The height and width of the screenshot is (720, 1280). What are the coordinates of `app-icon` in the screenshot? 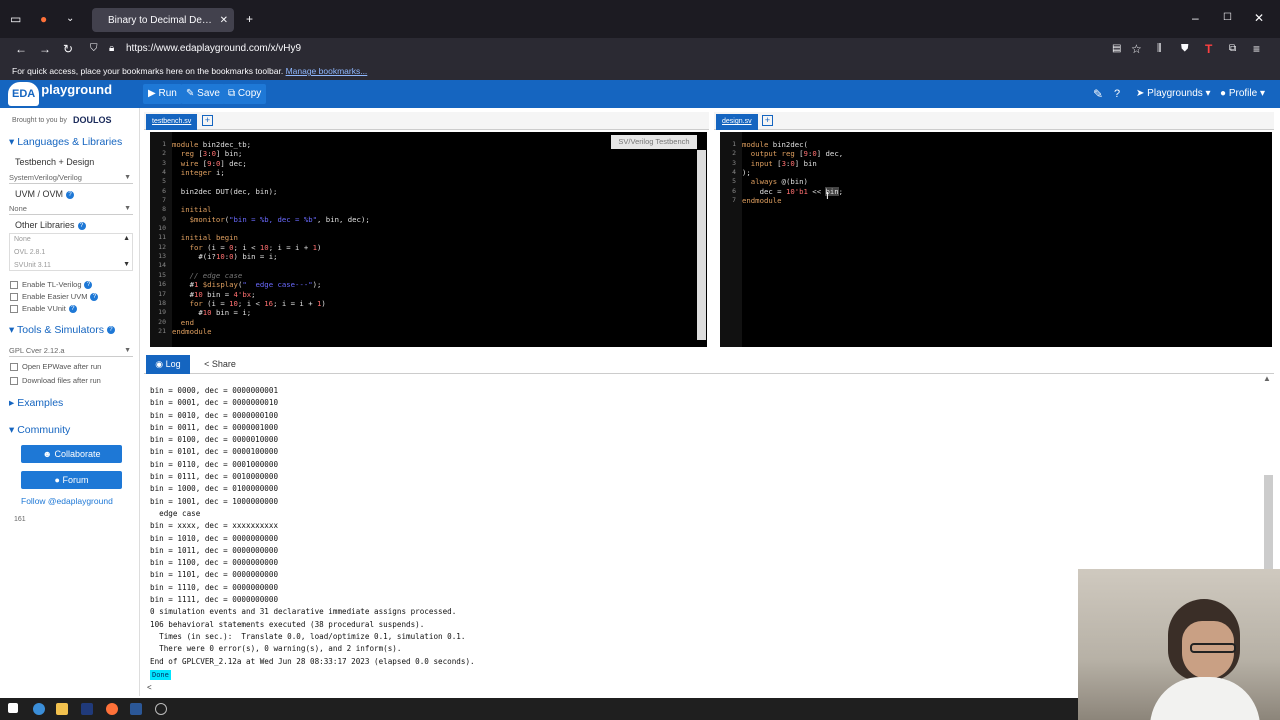 It's located at (87, 709).